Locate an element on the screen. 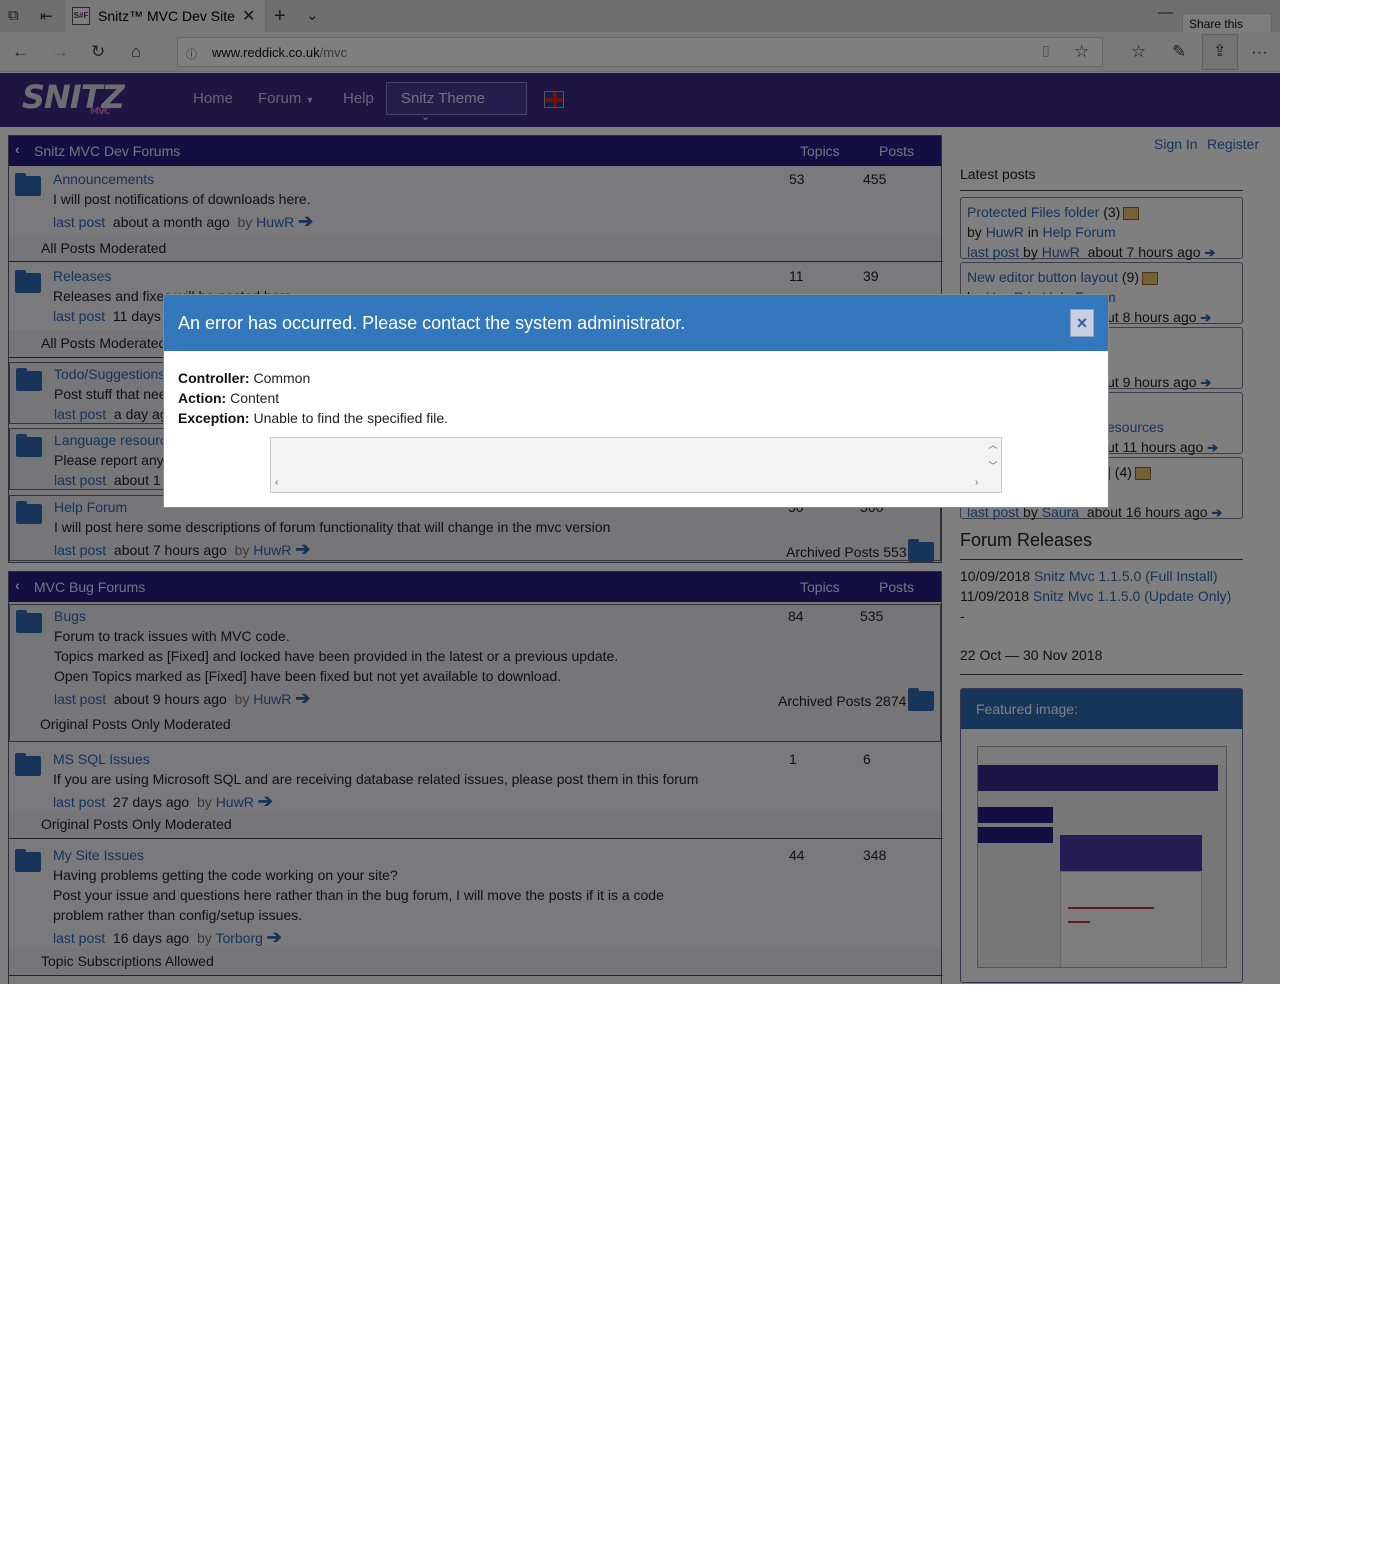  action-line: Action: Content is located at coordinates (229, 398).